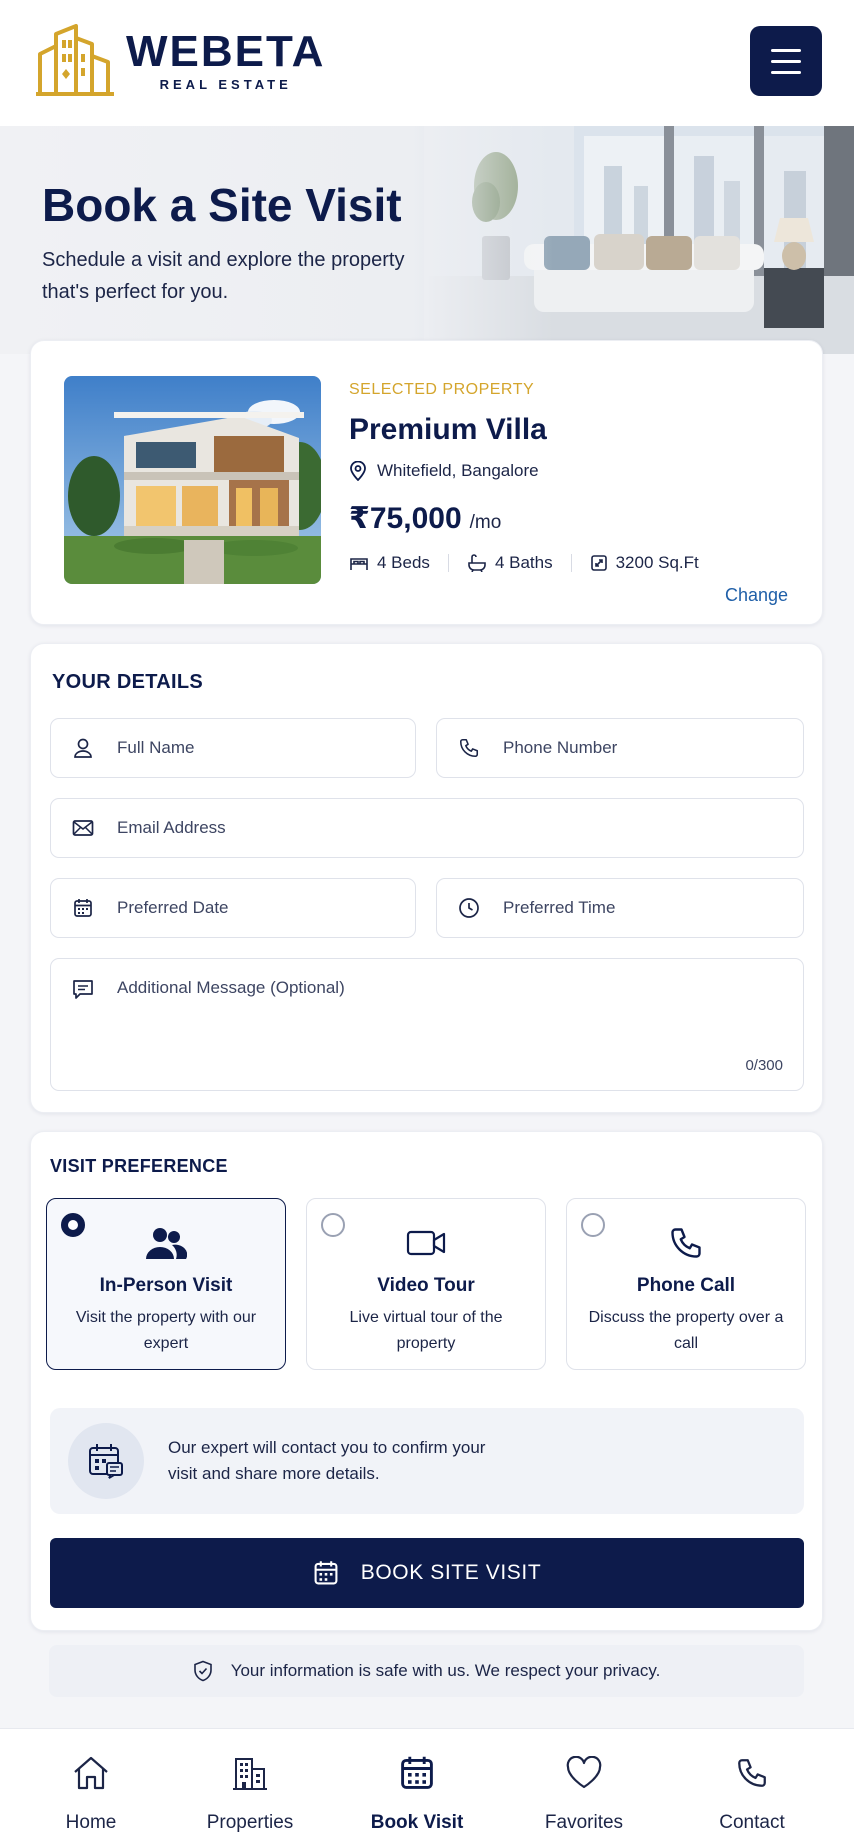  Describe the element at coordinates (764, 1065) in the screenshot. I see `char-counter: 0/300` at that location.